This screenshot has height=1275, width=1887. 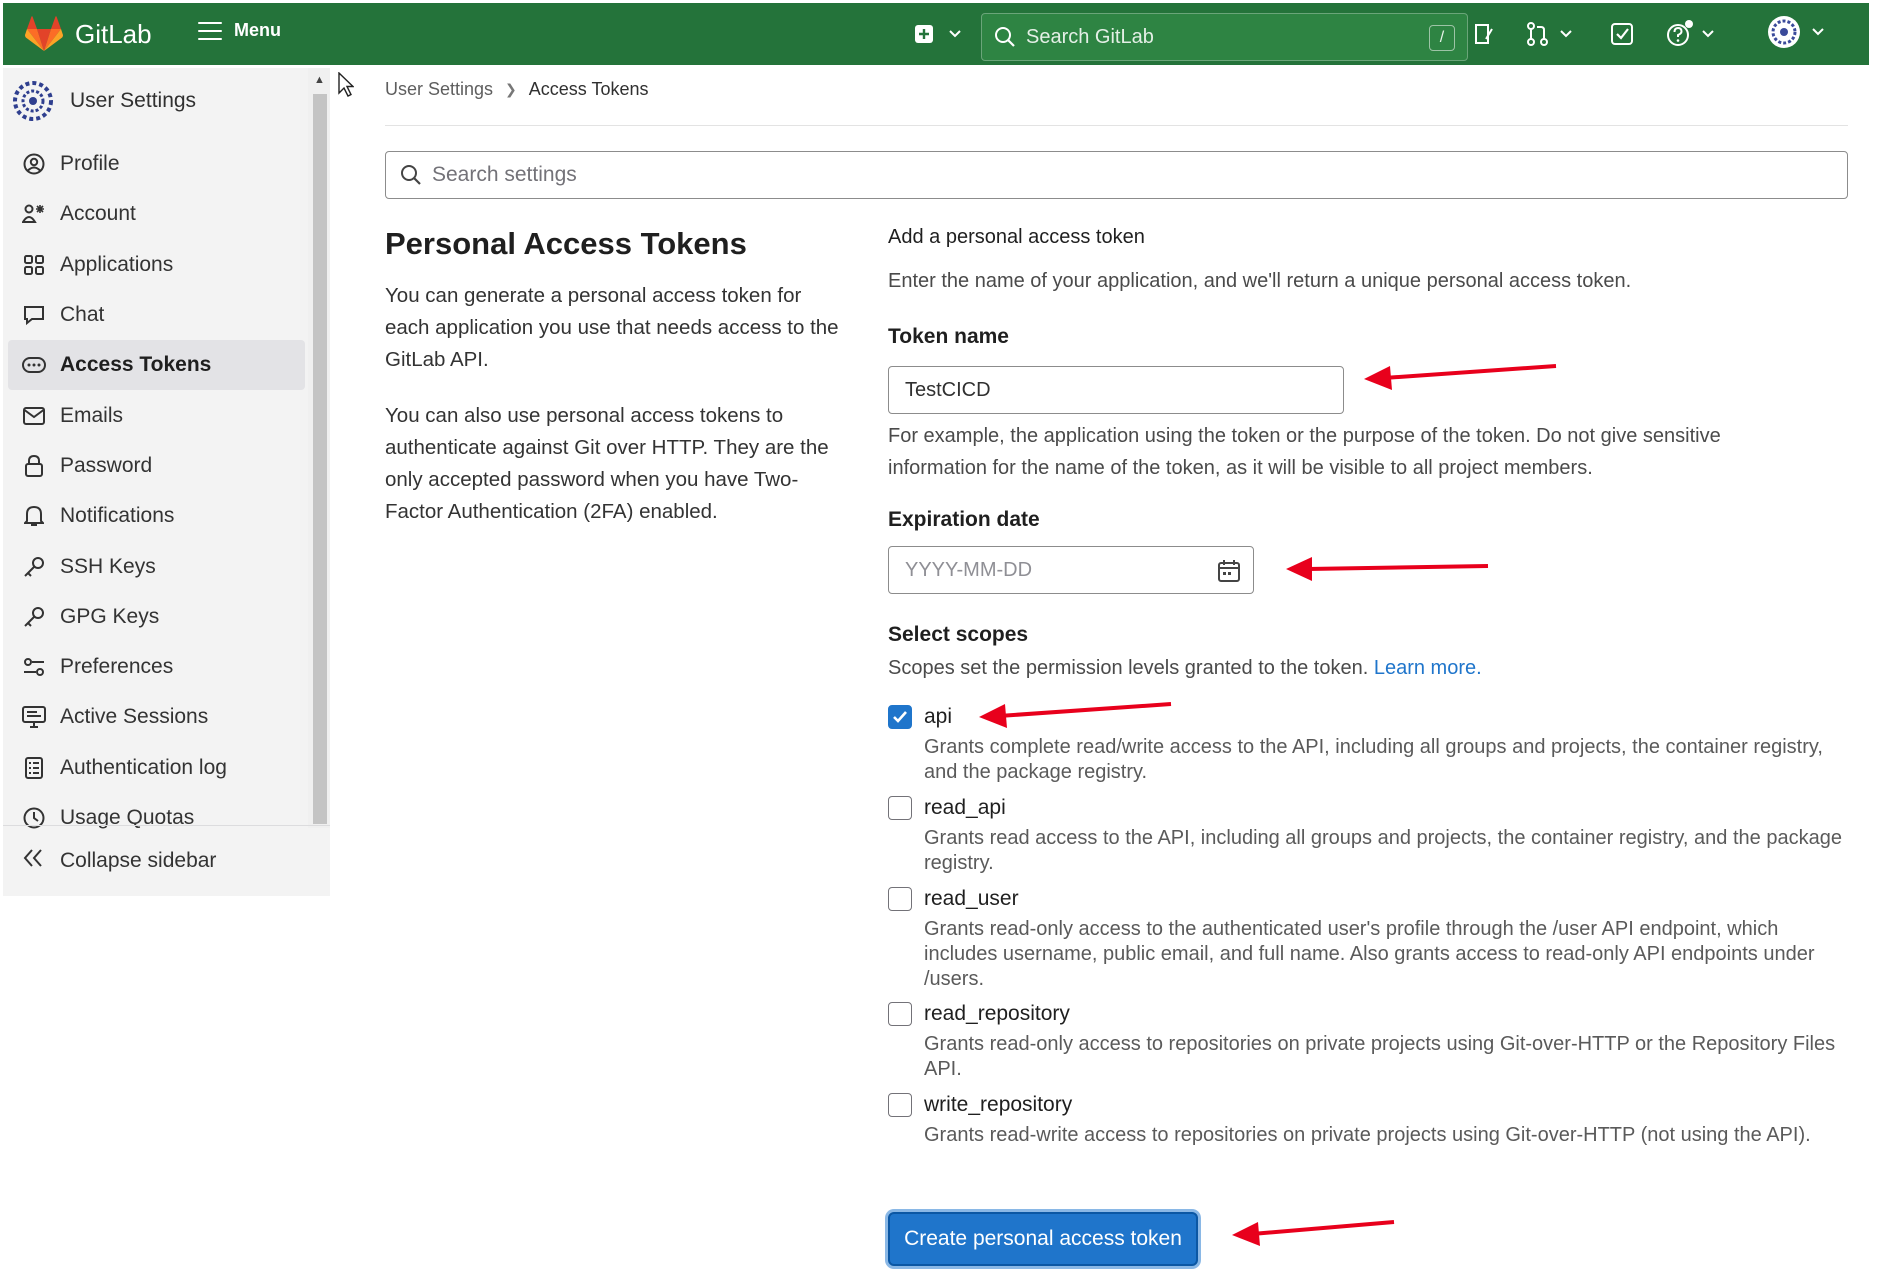 I want to click on collapse-sidebar-button: Collapse sidebar, so click(x=166, y=860).